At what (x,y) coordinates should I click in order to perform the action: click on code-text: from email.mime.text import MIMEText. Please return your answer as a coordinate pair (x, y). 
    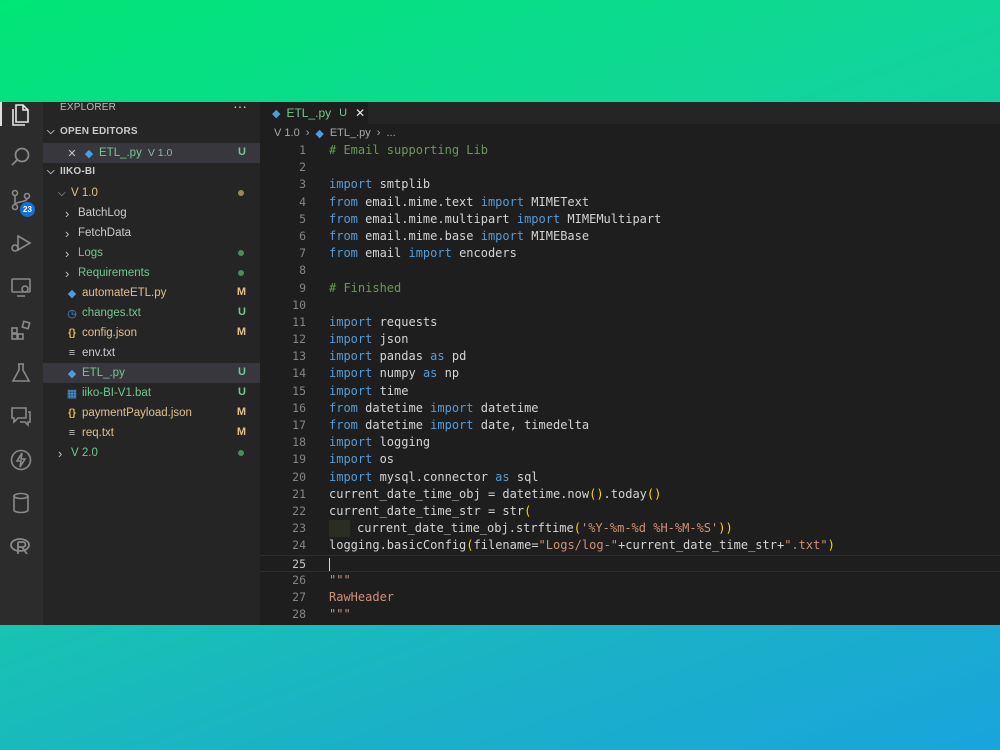
    Looking at the image, I should click on (459, 201).